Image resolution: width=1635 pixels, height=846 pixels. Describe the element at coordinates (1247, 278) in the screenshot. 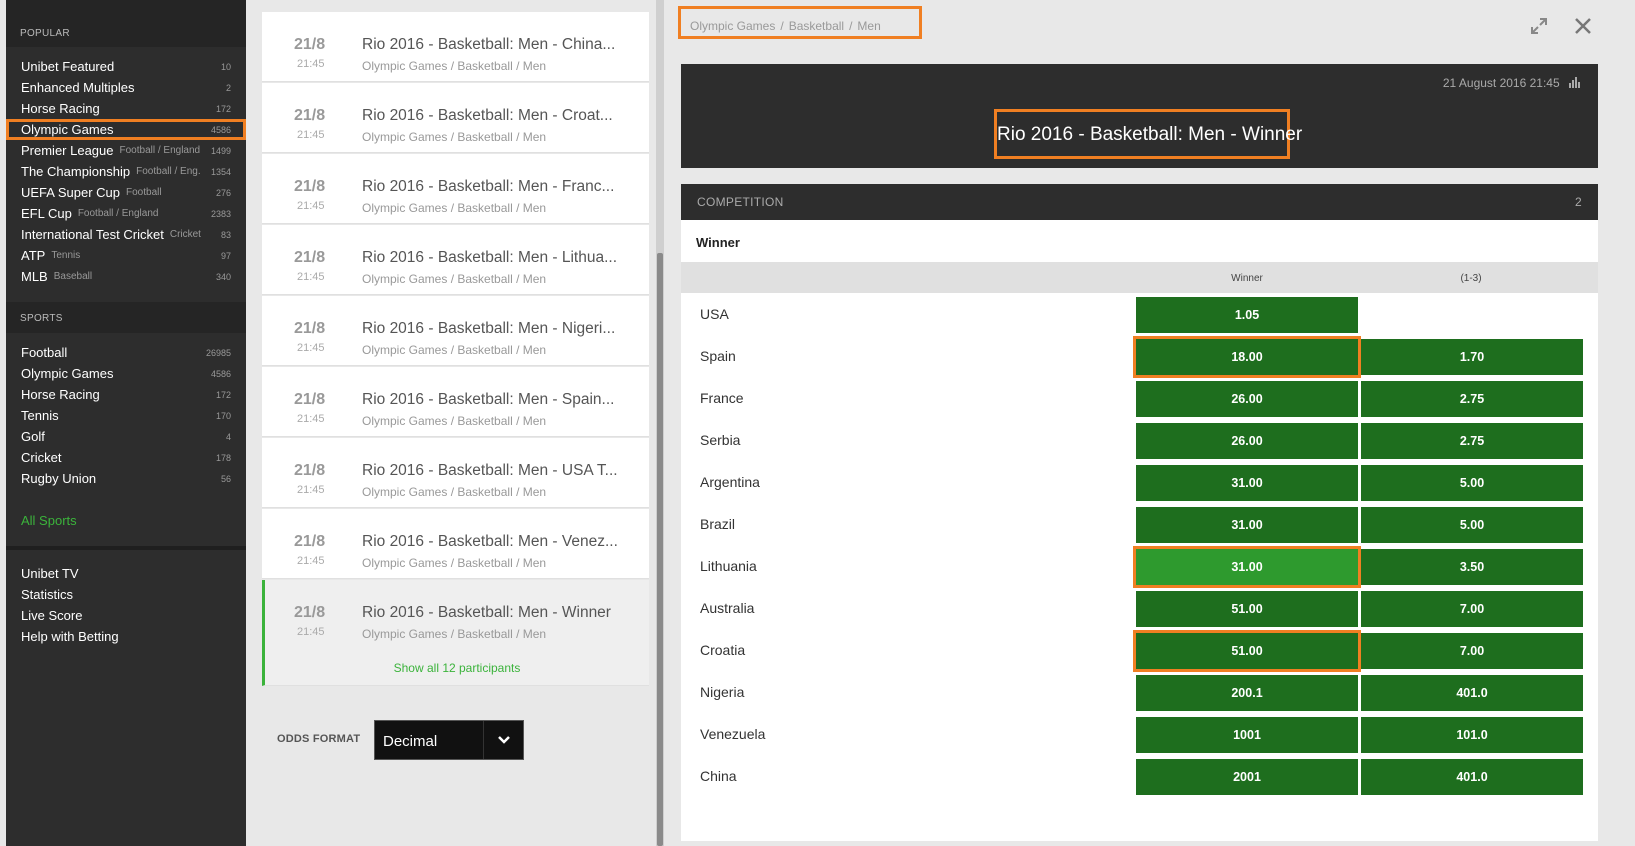

I see `column-header-winner: Winner` at that location.